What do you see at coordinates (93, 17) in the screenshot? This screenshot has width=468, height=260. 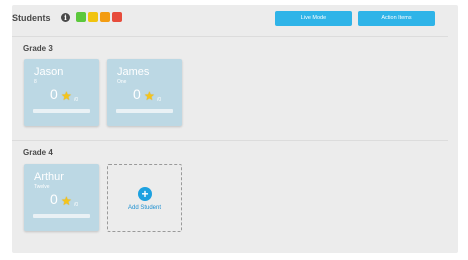 I see `color-swatch-yellow` at bounding box center [93, 17].